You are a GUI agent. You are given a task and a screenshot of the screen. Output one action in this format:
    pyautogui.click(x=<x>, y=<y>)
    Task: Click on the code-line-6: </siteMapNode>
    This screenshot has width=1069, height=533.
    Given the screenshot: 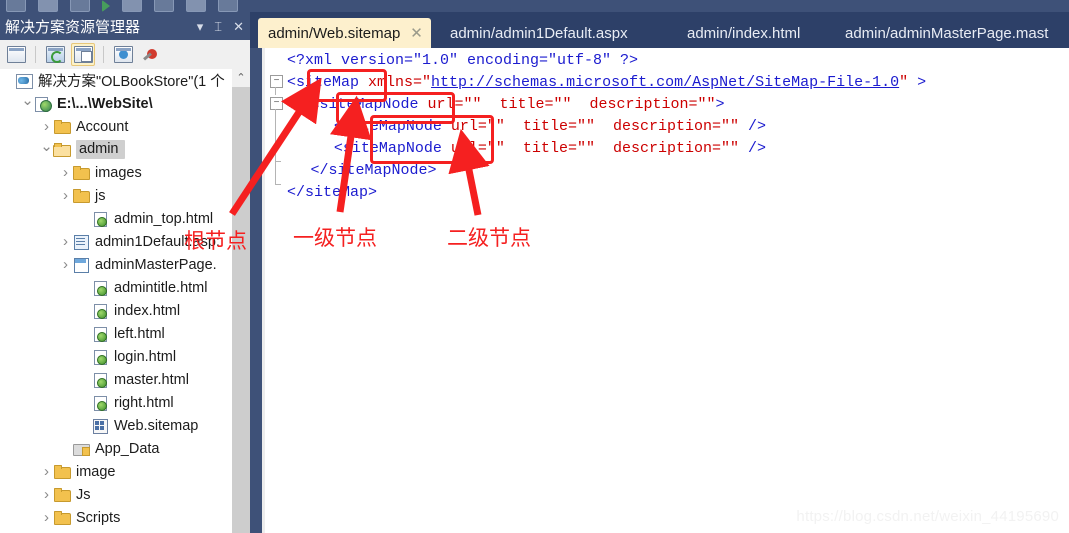 What is the action you would take?
    pyautogui.click(x=373, y=171)
    